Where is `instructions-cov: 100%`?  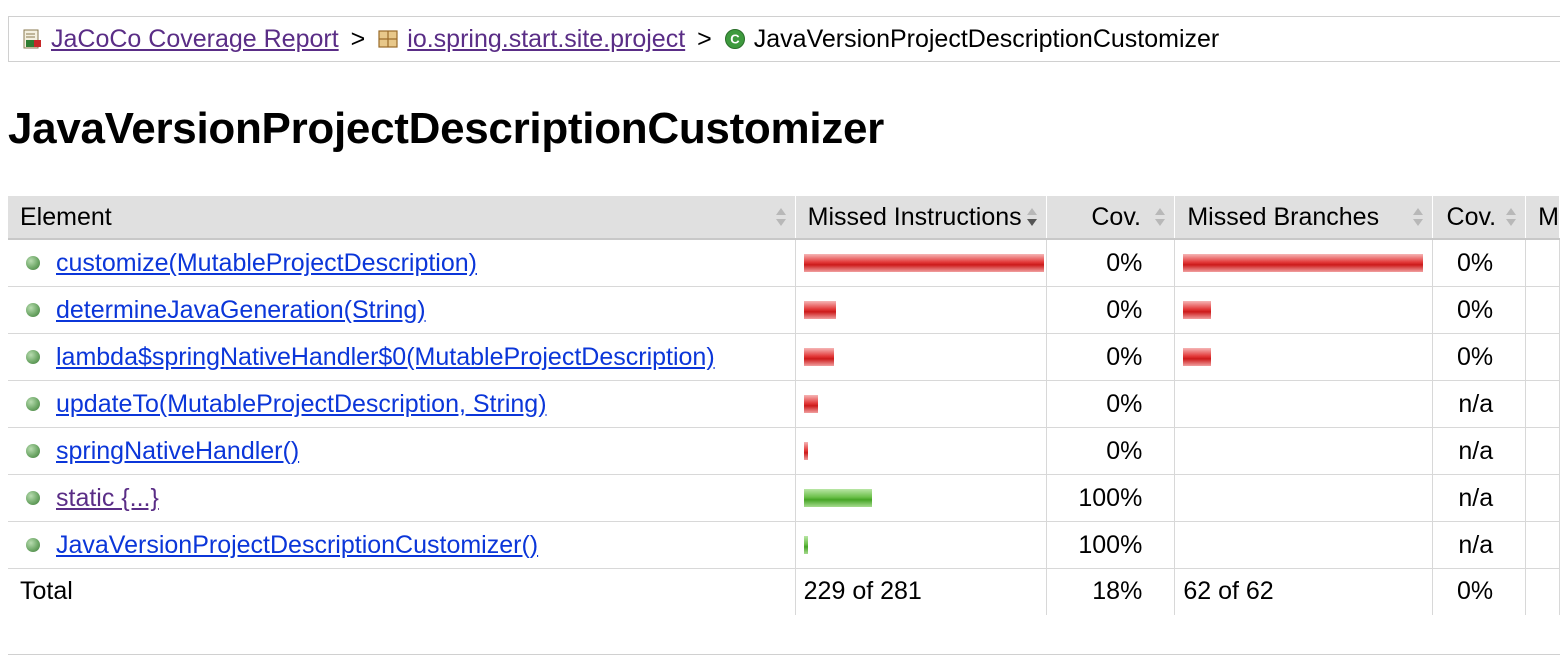
instructions-cov: 100% is located at coordinates (1111, 498).